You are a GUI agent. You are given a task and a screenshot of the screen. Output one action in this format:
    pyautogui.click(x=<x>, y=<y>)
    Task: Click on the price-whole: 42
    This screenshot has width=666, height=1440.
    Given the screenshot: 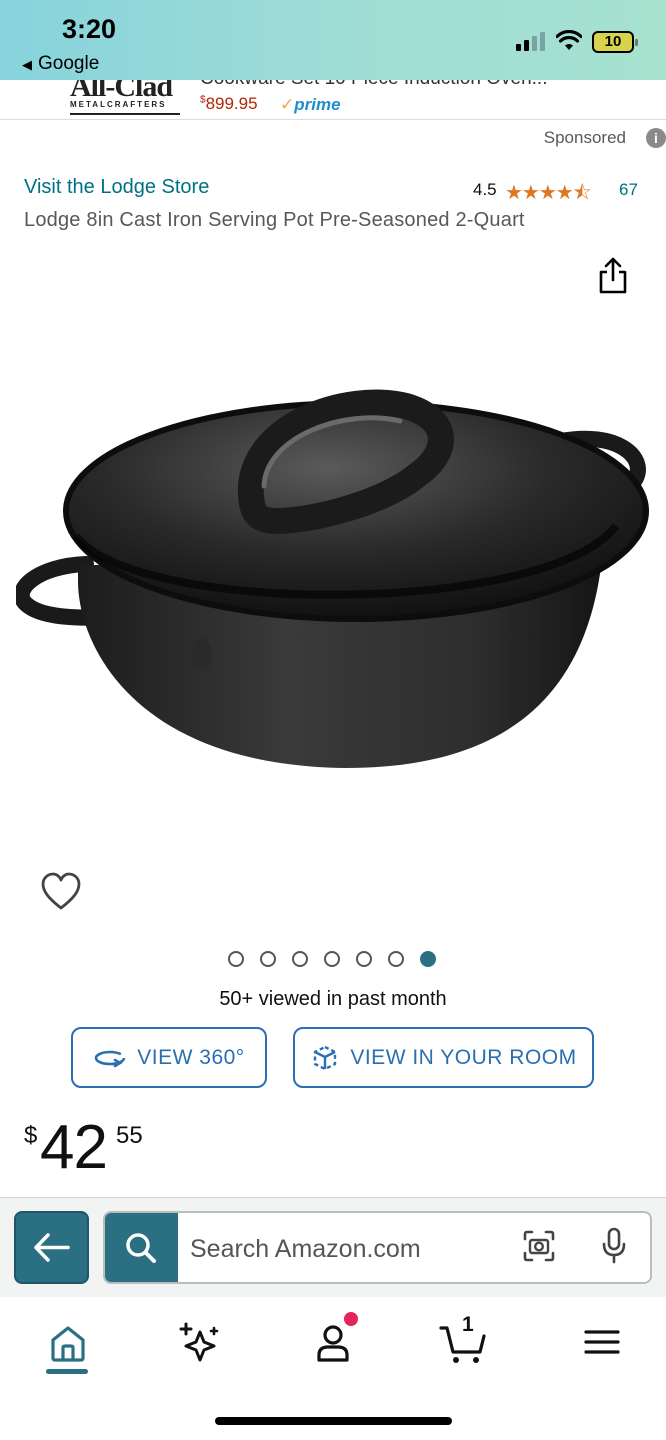 What is the action you would take?
    pyautogui.click(x=74, y=1147)
    